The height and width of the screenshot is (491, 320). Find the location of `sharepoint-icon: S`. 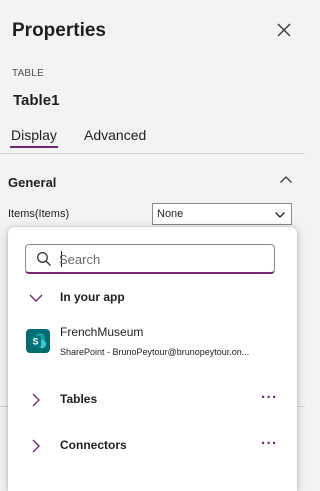

sharepoint-icon: S is located at coordinates (38, 341).